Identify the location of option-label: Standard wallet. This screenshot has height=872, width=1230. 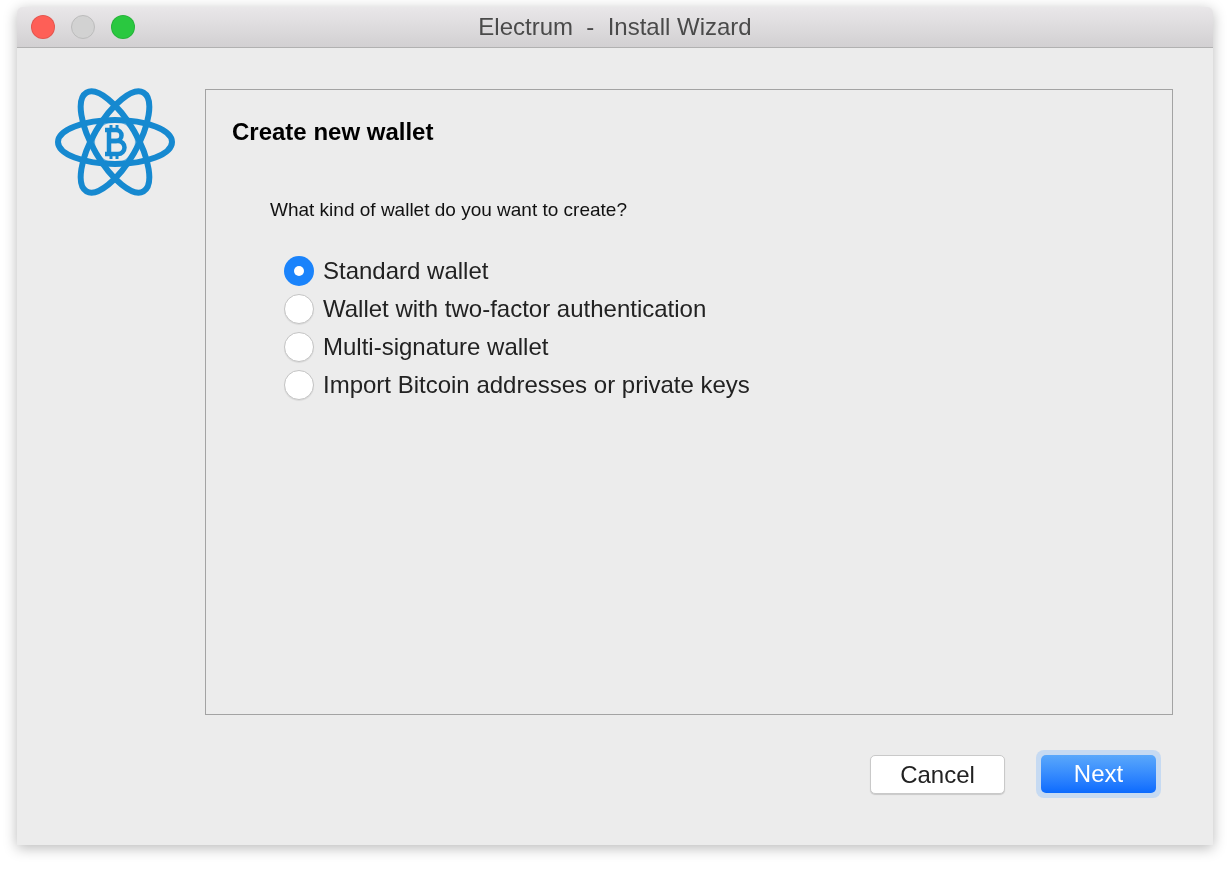
(406, 271).